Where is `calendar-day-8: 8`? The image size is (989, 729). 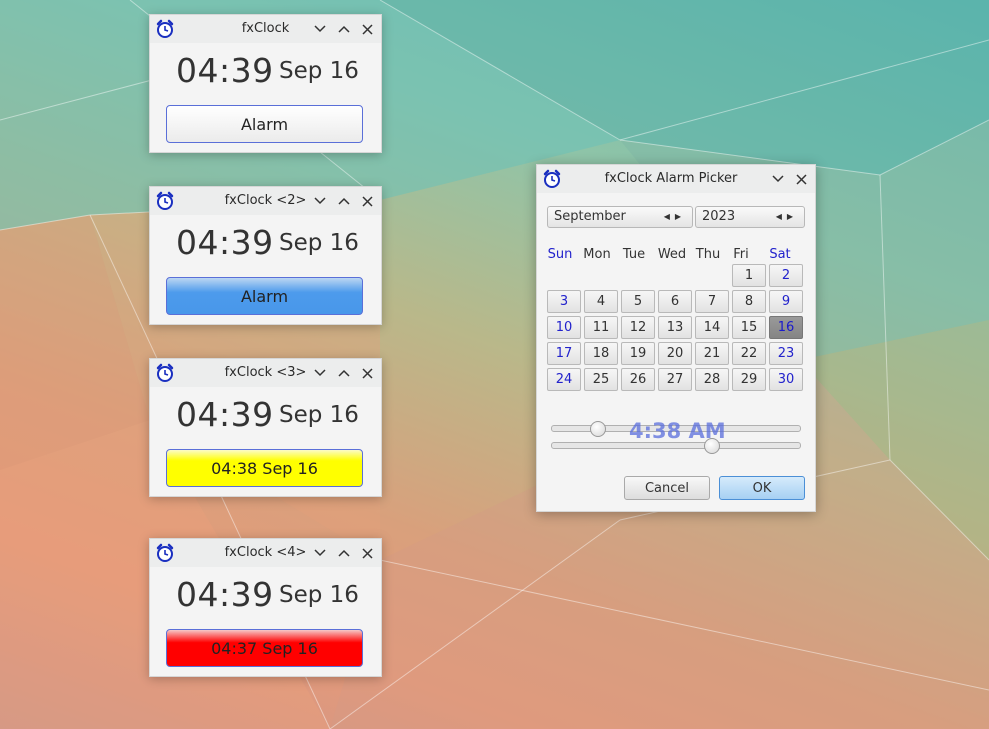 calendar-day-8: 8 is located at coordinates (749, 301).